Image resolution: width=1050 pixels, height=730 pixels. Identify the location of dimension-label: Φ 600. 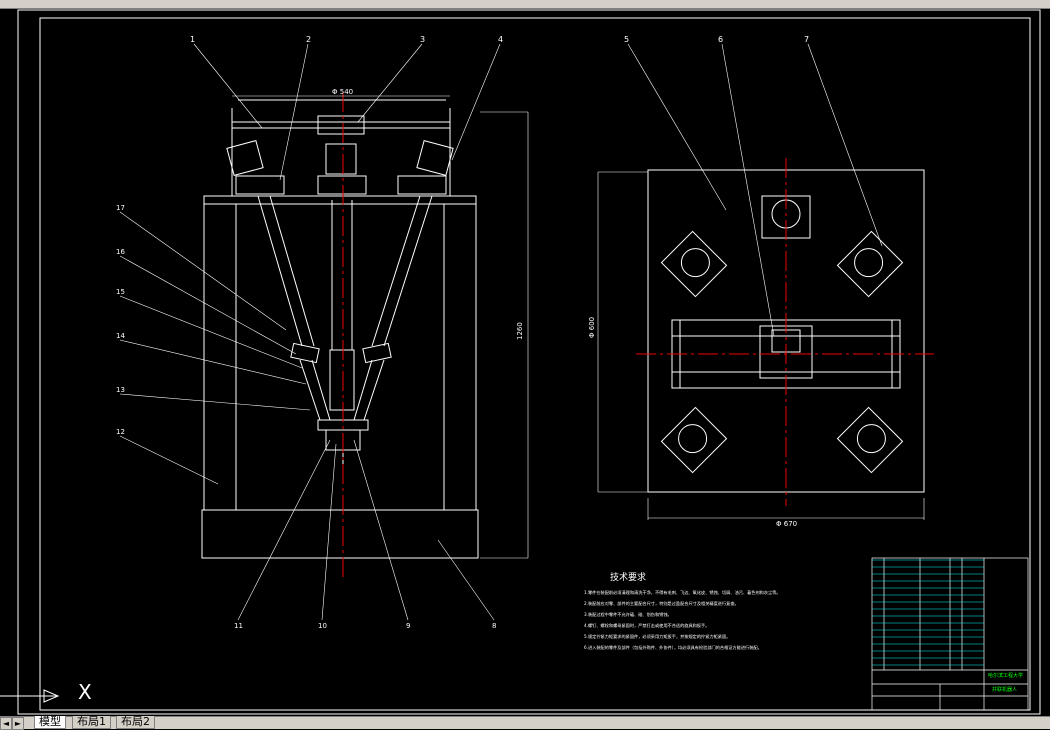
(592, 327).